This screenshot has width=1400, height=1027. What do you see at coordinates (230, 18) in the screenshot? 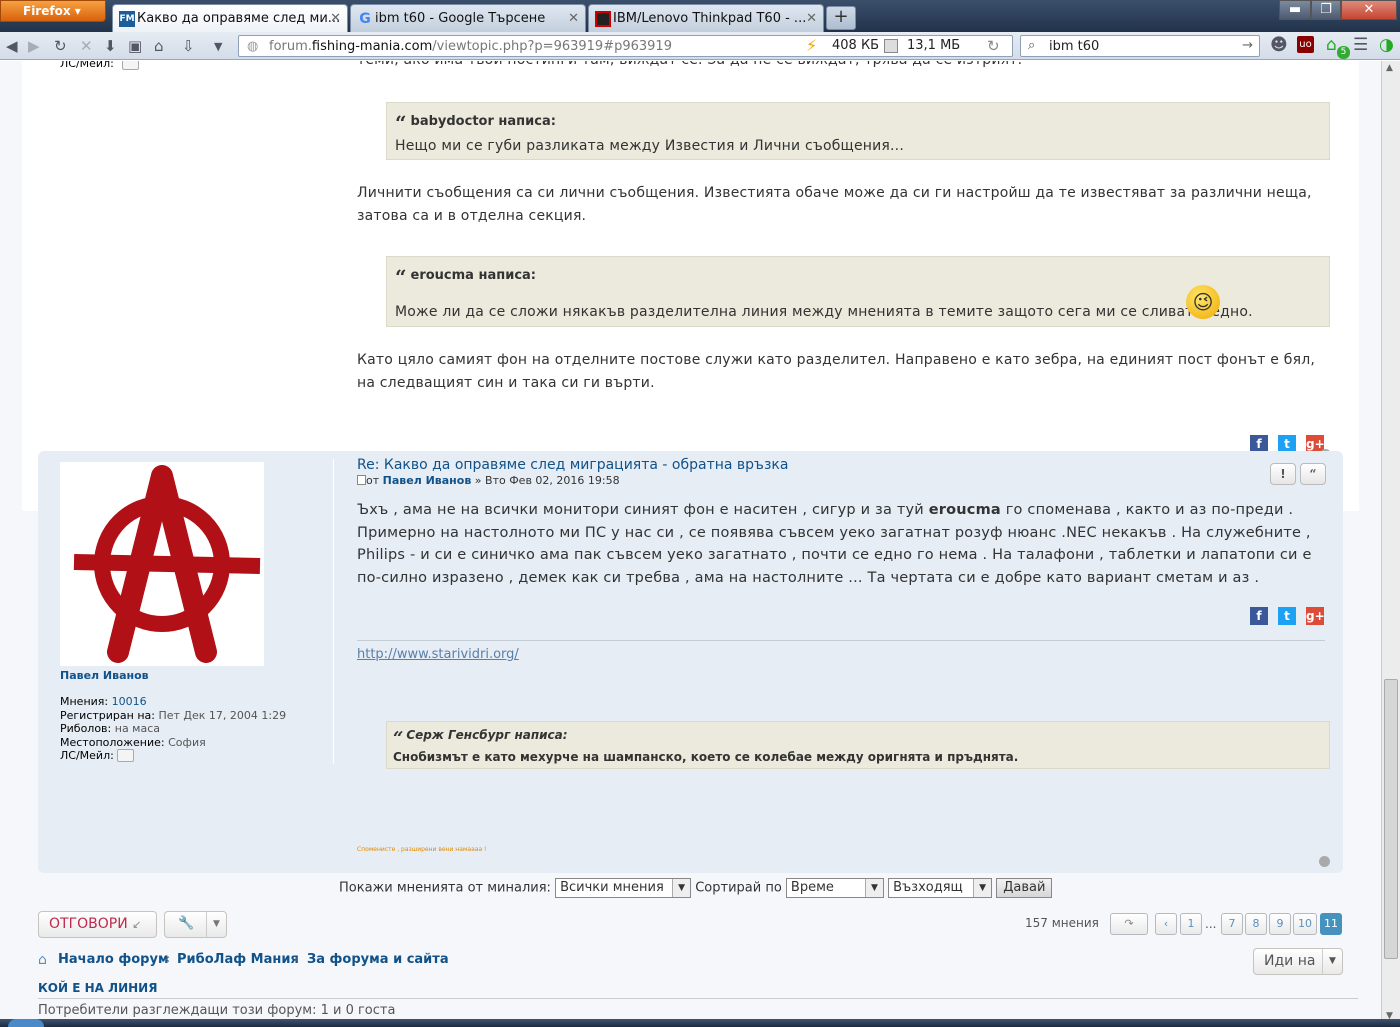
I see `tab-fishing-mania: FM Какво да оправяме след ми... ✕` at bounding box center [230, 18].